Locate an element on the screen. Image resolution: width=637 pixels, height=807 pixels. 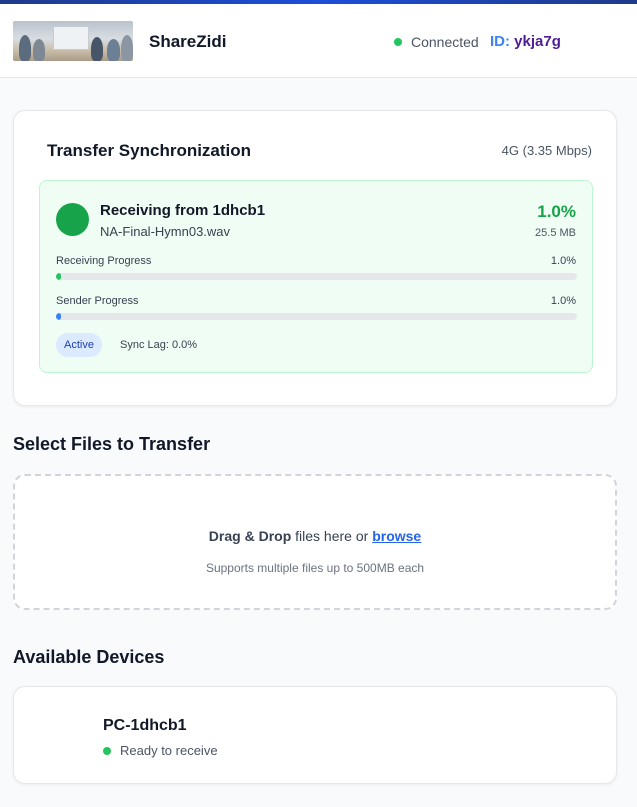
app-name: ShareZidi is located at coordinates (188, 41).